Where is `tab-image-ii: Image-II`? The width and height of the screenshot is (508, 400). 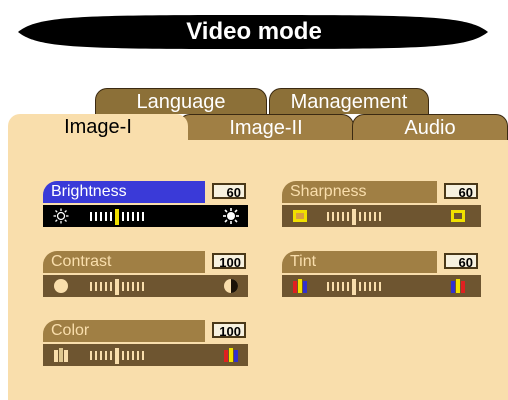 tab-image-ii: Image-II is located at coordinates (266, 127).